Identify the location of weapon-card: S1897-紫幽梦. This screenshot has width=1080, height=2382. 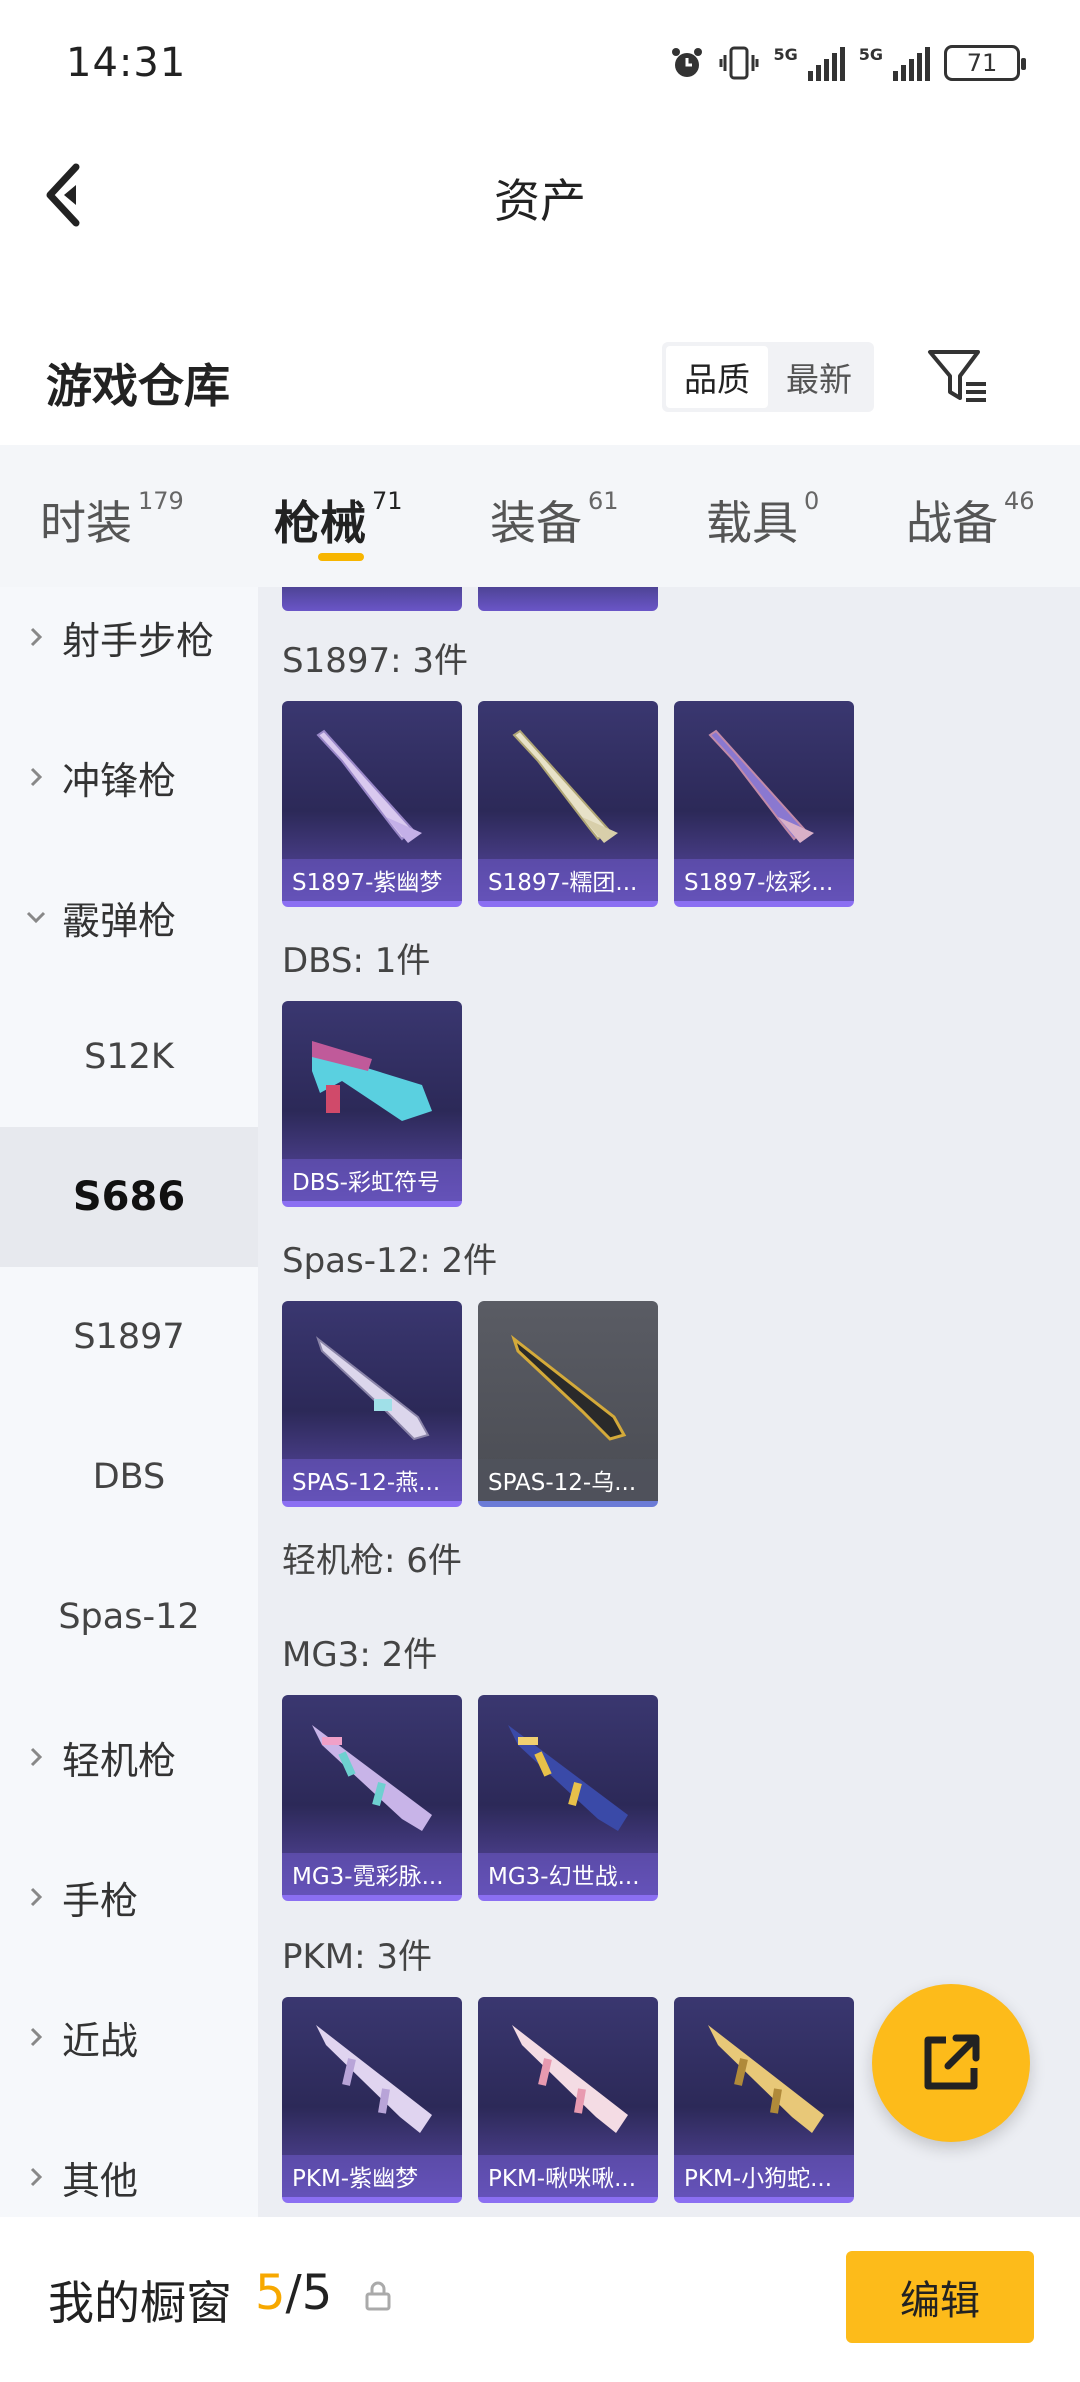
(372, 804).